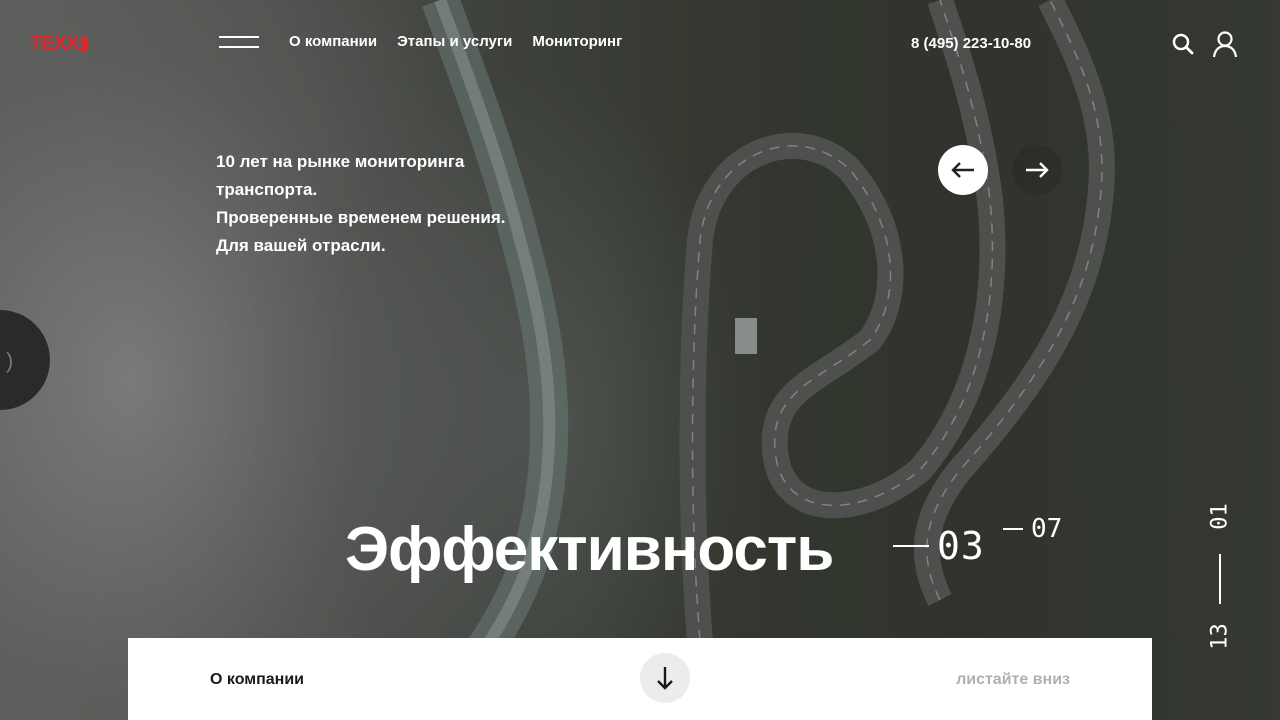 The width and height of the screenshot is (1280, 720). I want to click on counter-total-number: 07, so click(1047, 529).